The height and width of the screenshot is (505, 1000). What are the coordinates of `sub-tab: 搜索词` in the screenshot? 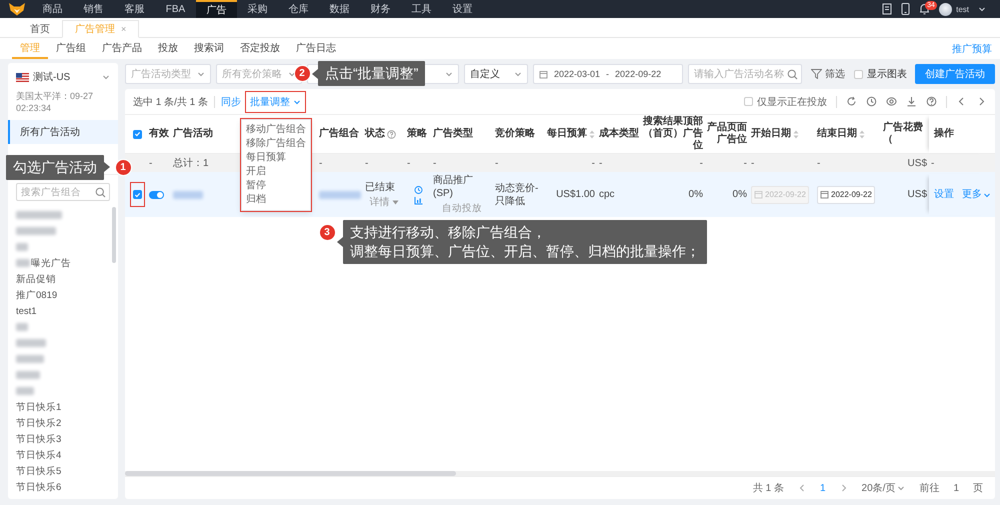 It's located at (209, 48).